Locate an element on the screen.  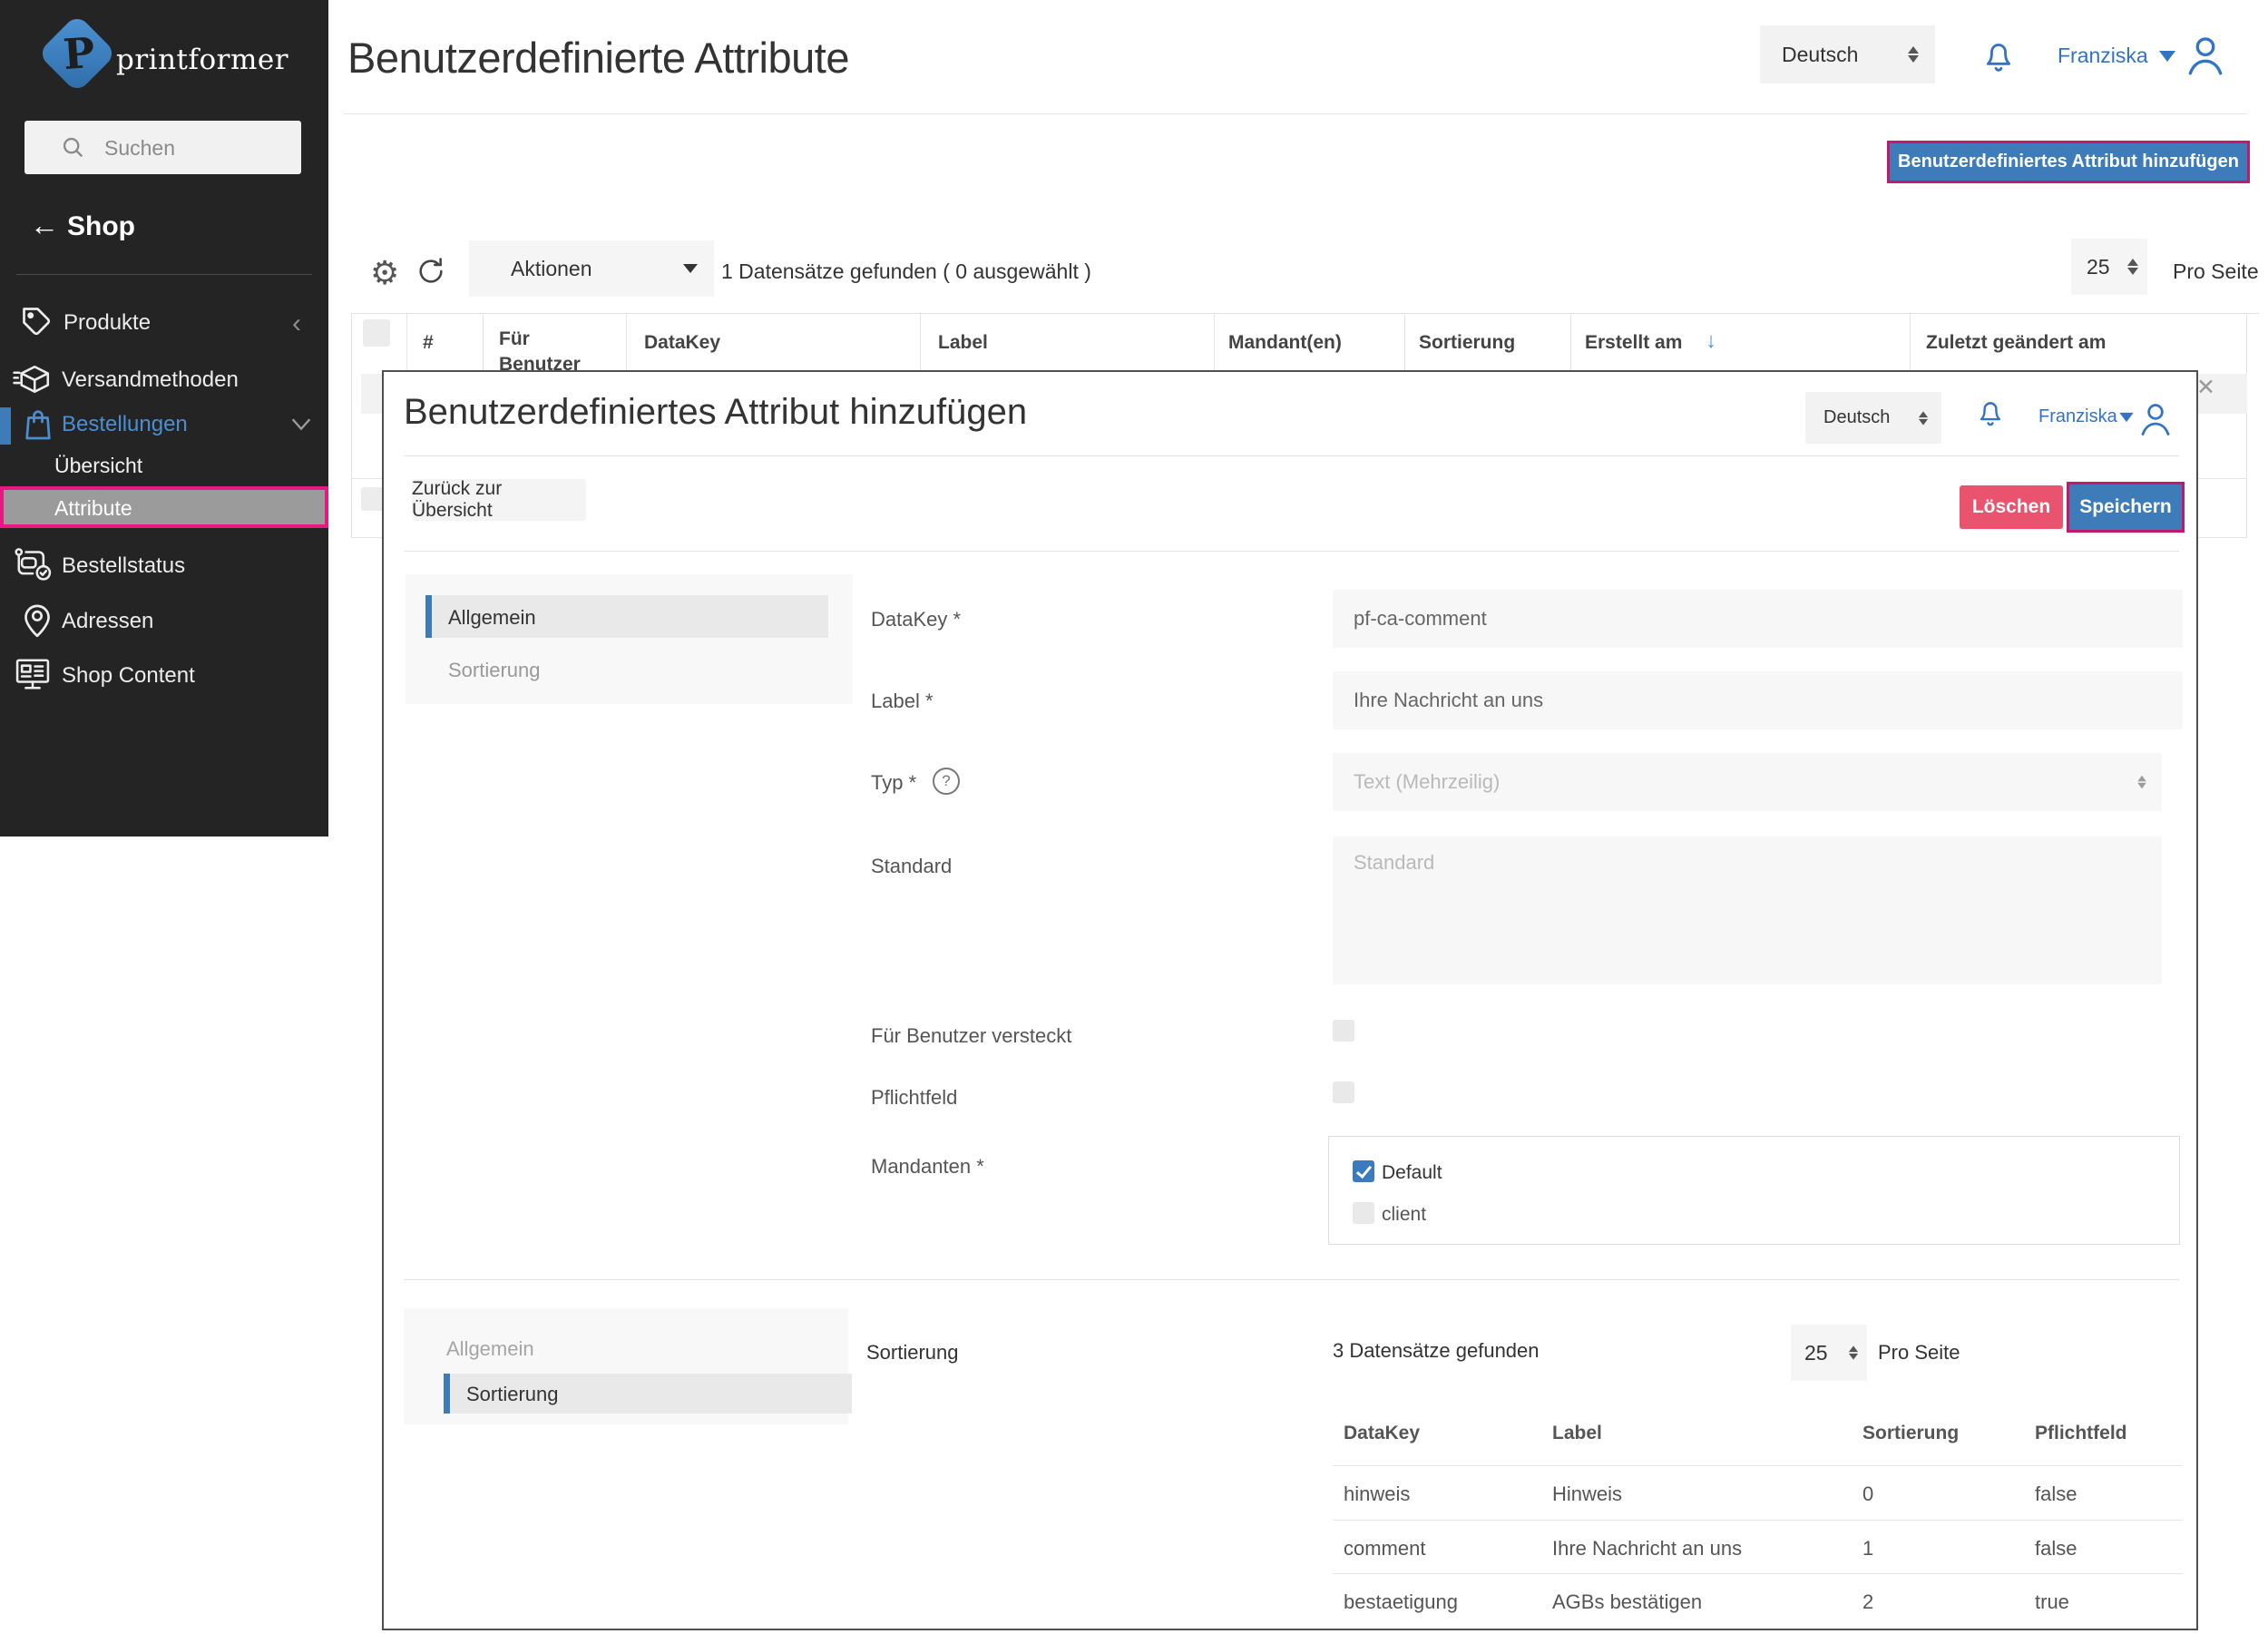
clear-filter-icon: ✕ is located at coordinates (2206, 387).